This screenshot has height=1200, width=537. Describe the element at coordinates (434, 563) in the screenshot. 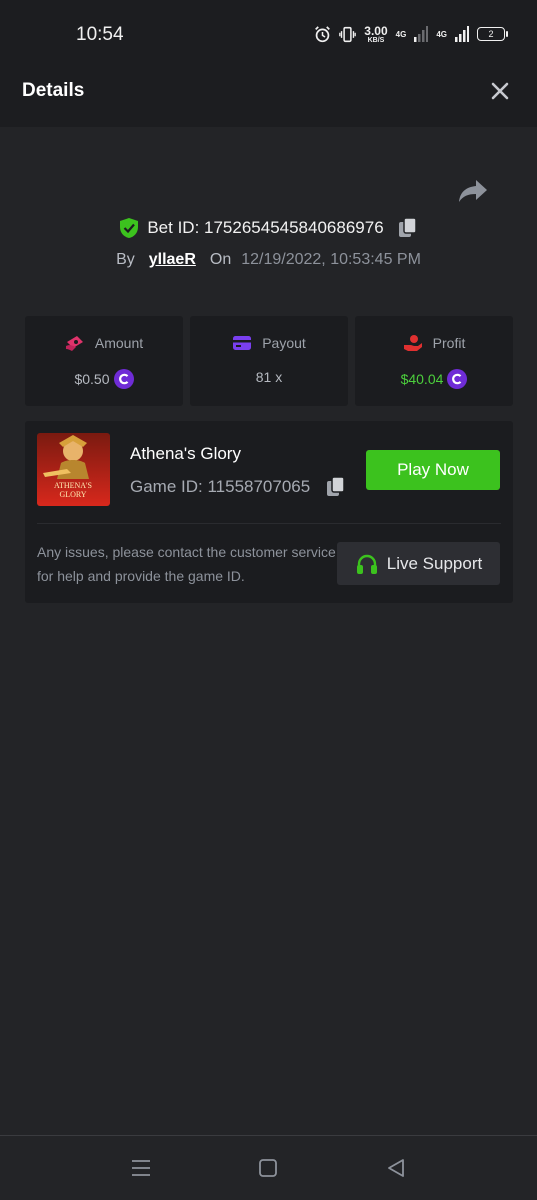

I see `live-support-label: Live Support` at that location.